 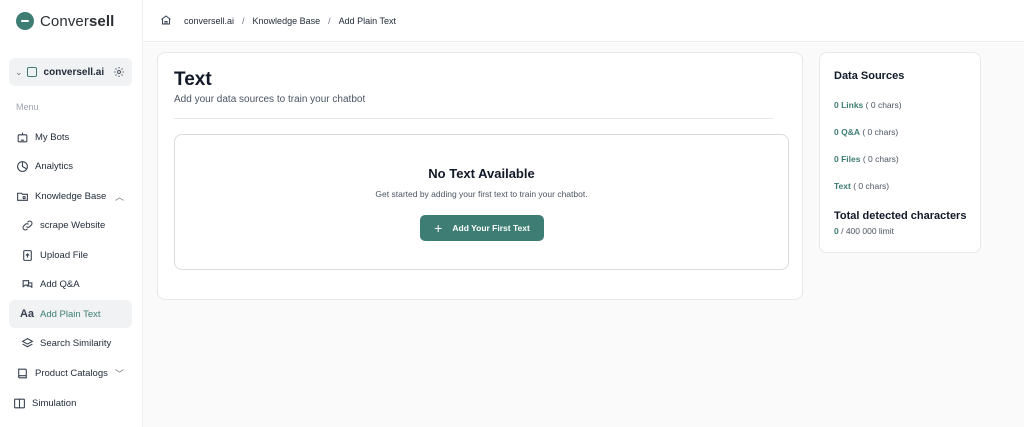 I want to click on sidebar-item-label: Product Catalogs, so click(x=71, y=373).